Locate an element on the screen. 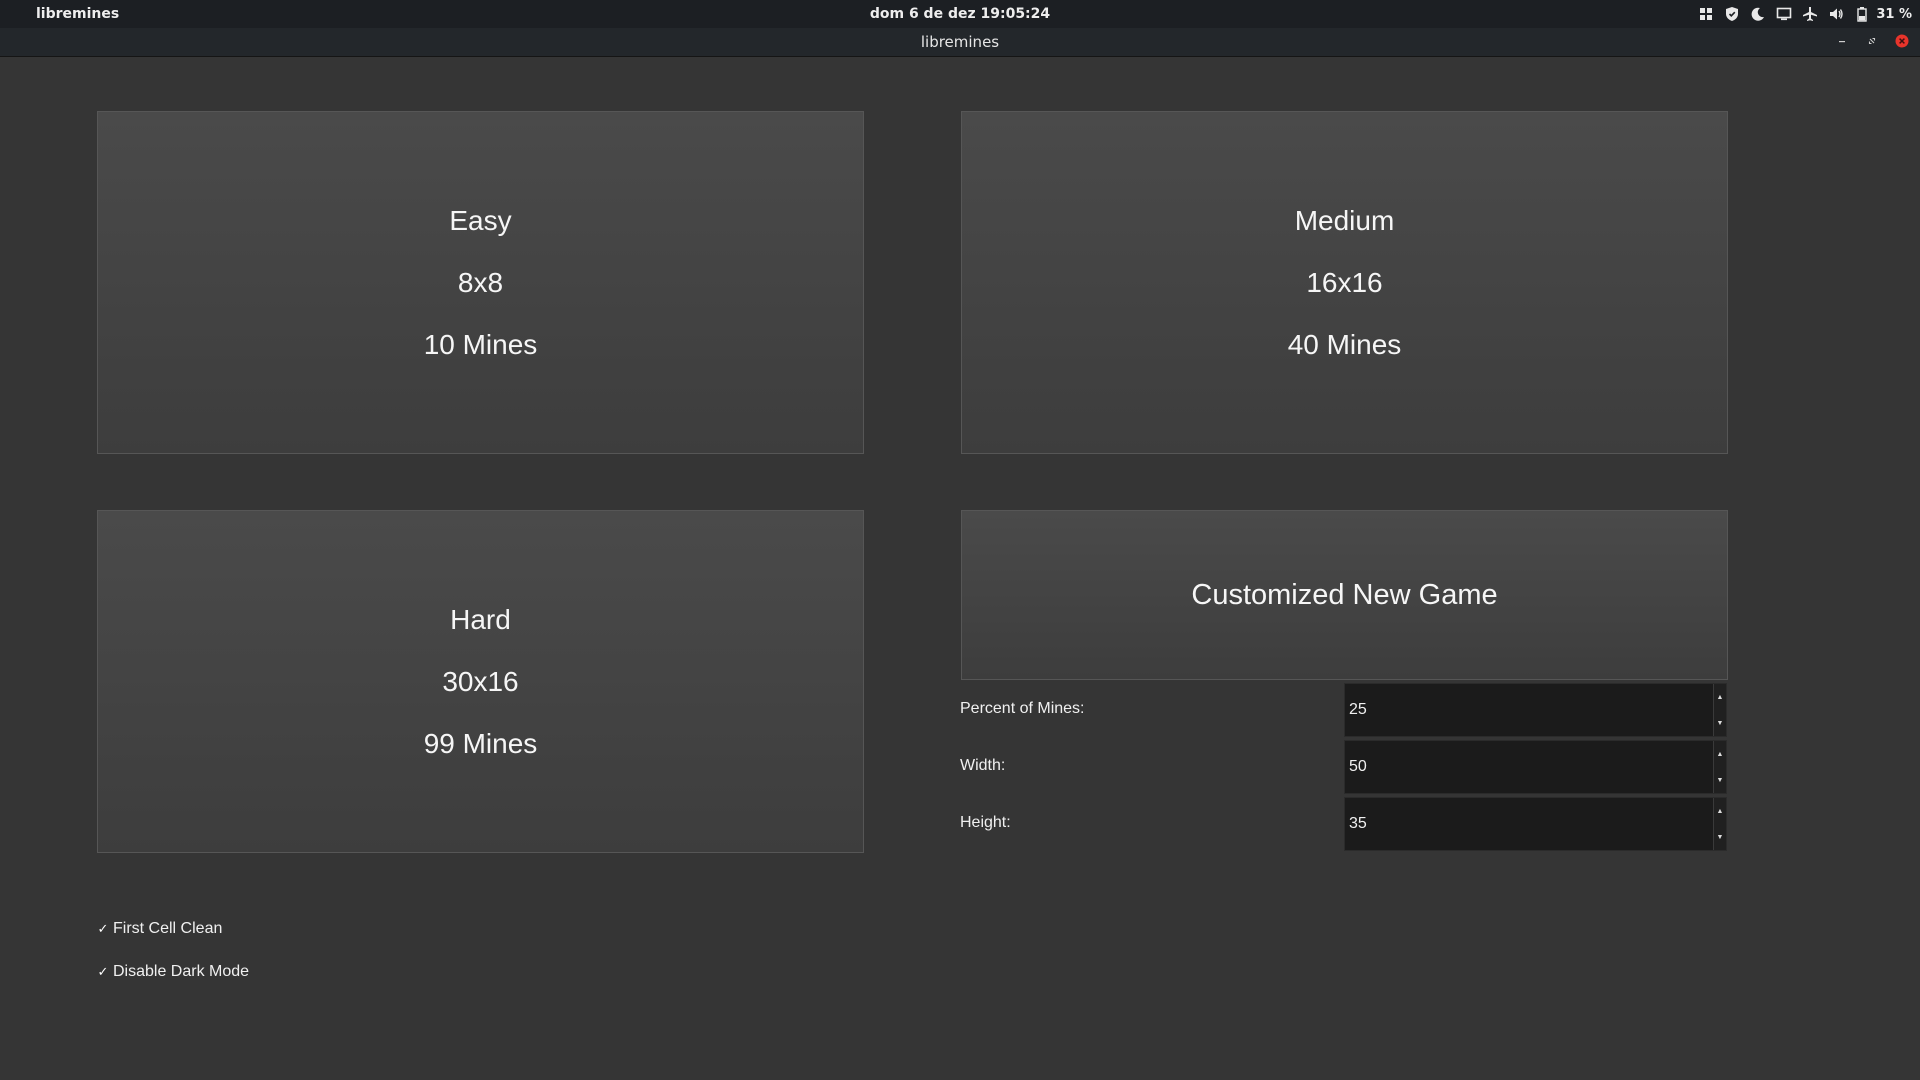  difficulty-name: Hard is located at coordinates (480, 619).